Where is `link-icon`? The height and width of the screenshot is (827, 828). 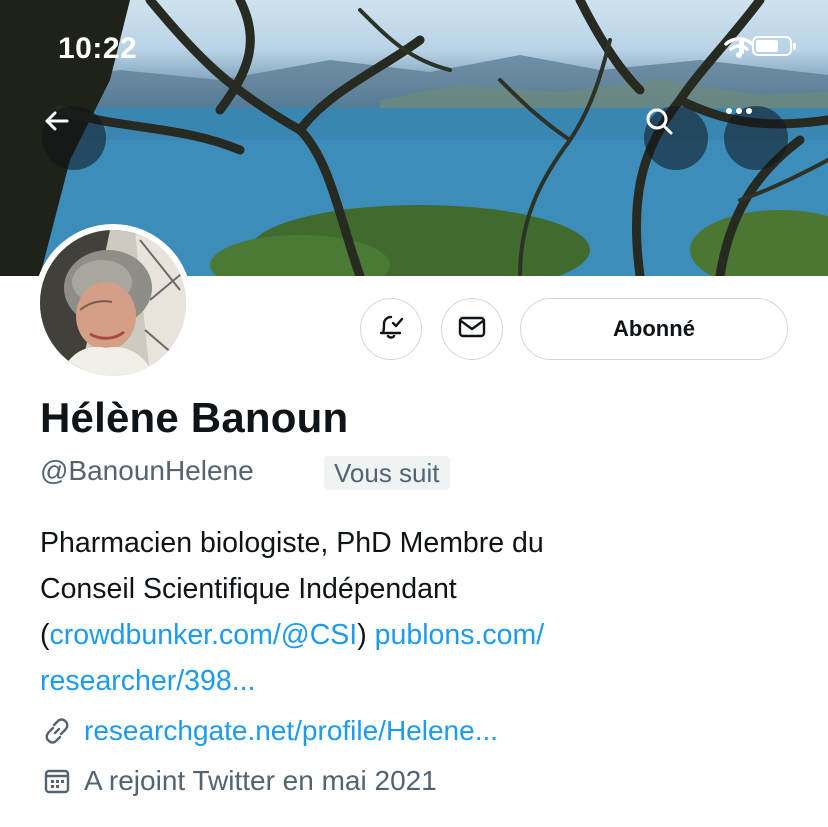 link-icon is located at coordinates (57, 731).